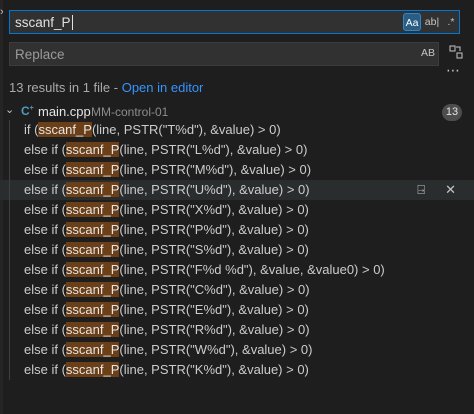 Image resolution: width=474 pixels, height=414 pixels. I want to click on result-suffix: (line, PSTR("R%d"), &value) > 0), so click(214, 329).